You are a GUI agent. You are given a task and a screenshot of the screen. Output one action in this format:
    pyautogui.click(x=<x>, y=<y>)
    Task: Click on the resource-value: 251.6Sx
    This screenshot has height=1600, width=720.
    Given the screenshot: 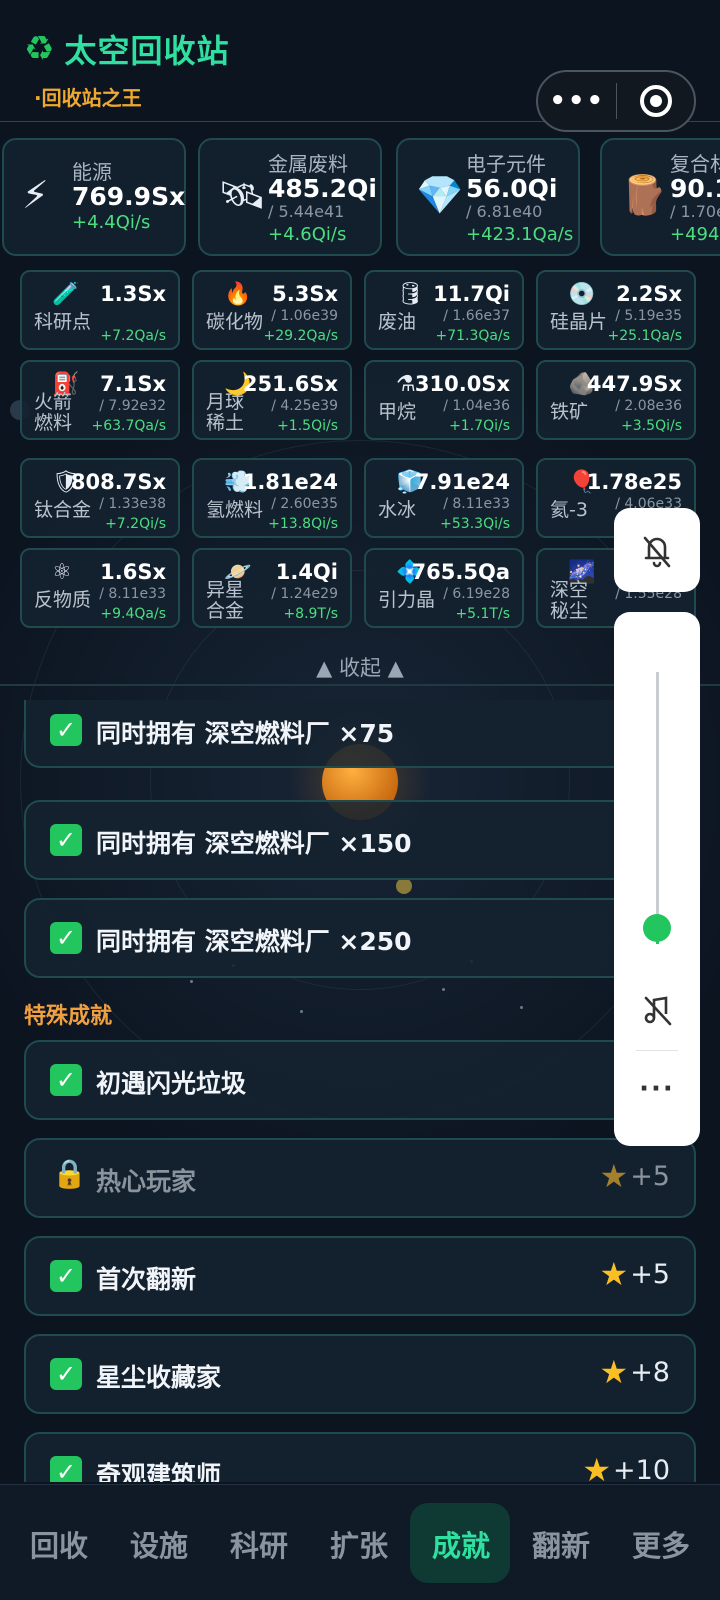 What is the action you would take?
    pyautogui.click(x=290, y=384)
    